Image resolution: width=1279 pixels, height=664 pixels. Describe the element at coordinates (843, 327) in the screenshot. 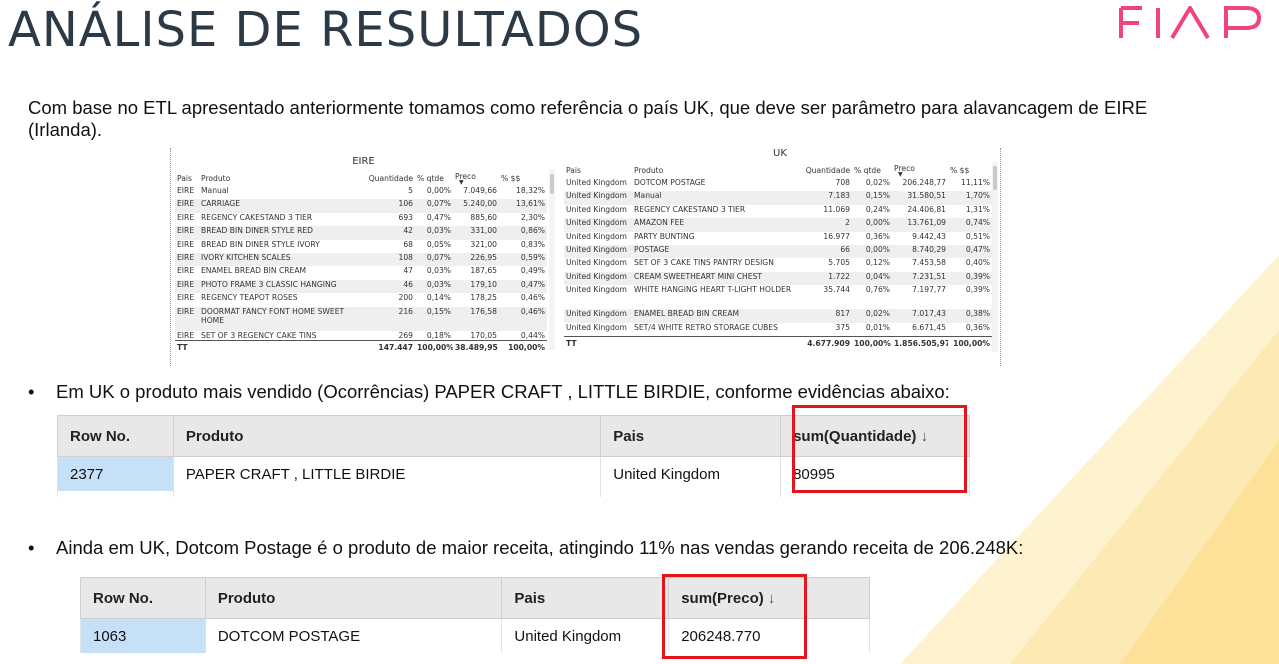

I see `quantidade-cell: 375` at that location.